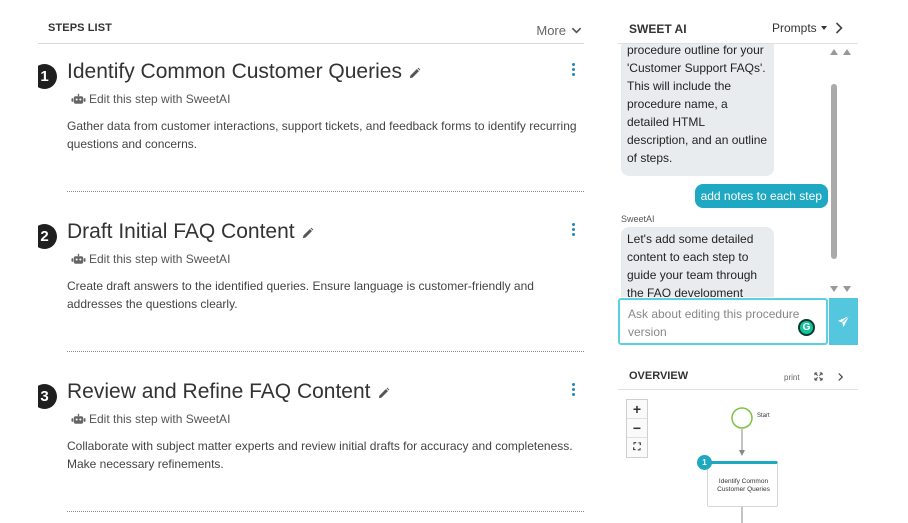 The width and height of the screenshot is (908, 523). I want to click on start-node-label: Start, so click(763, 416).